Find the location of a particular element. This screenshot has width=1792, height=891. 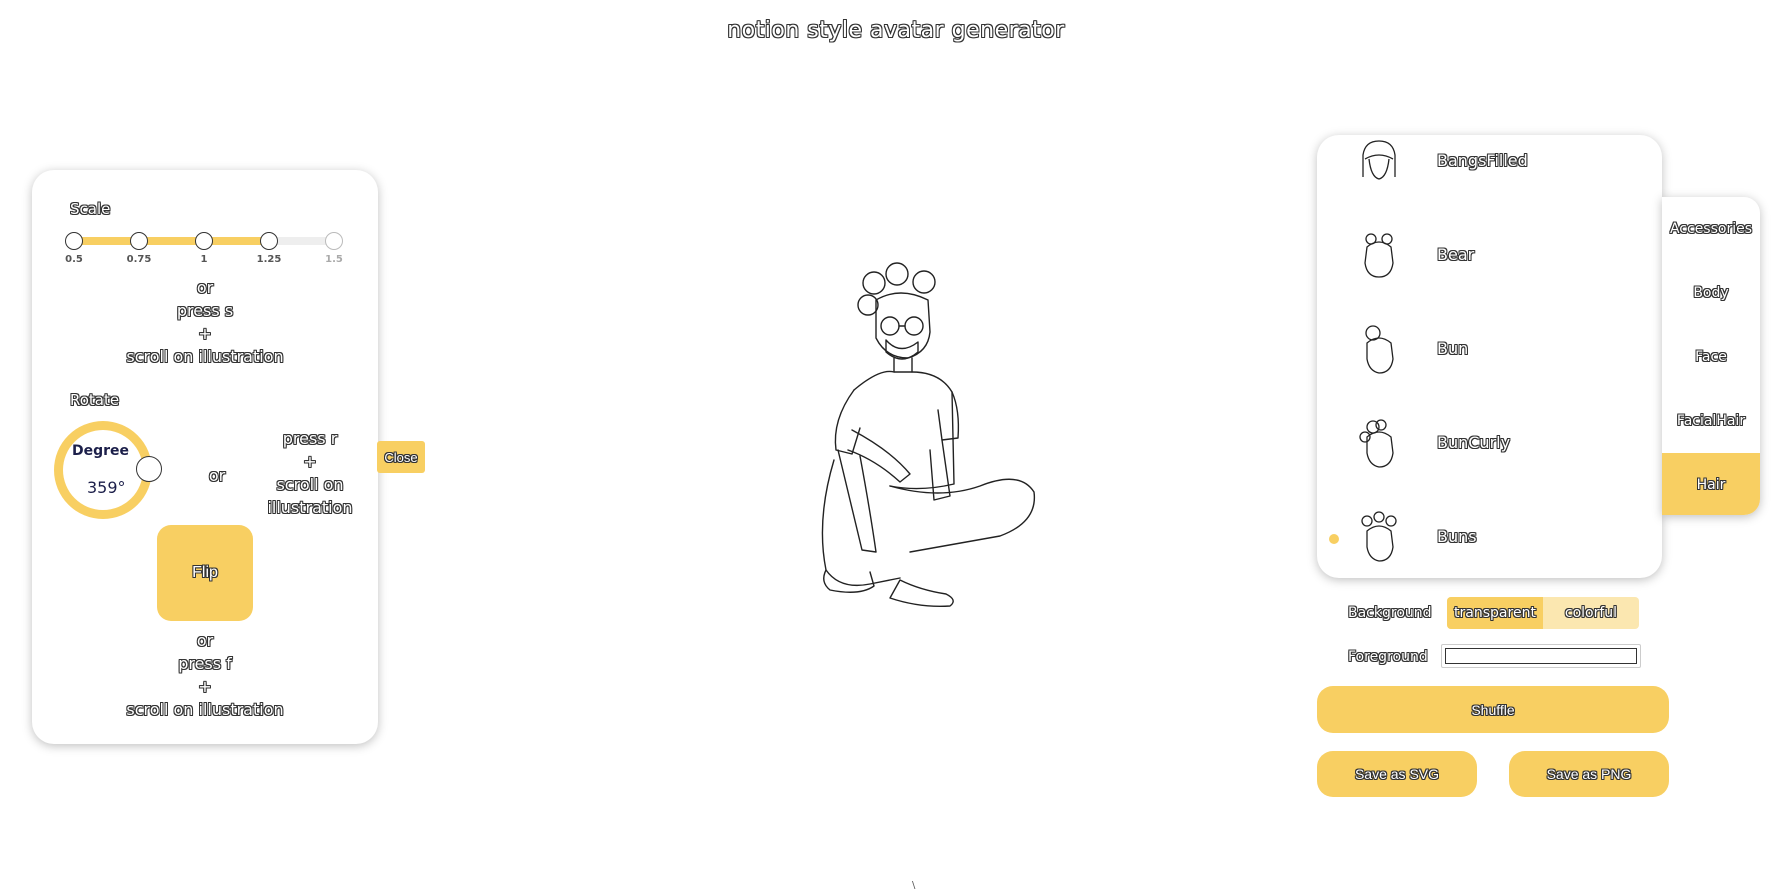

dial-value: 359° is located at coordinates (106, 487).